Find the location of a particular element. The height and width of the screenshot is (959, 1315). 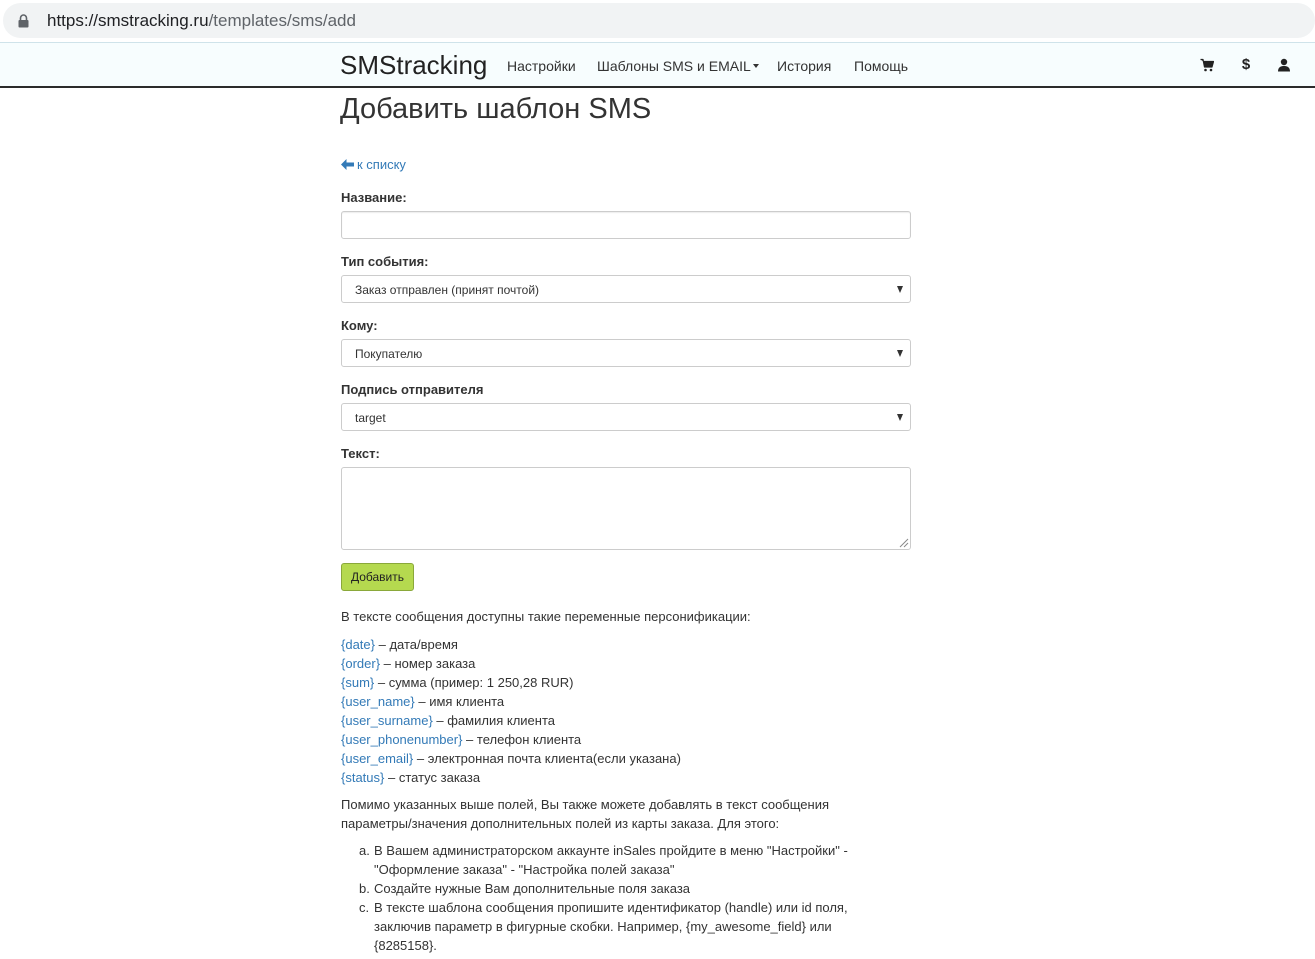

event-type-value: Заказ отправлен (принят почтой) is located at coordinates (447, 290).